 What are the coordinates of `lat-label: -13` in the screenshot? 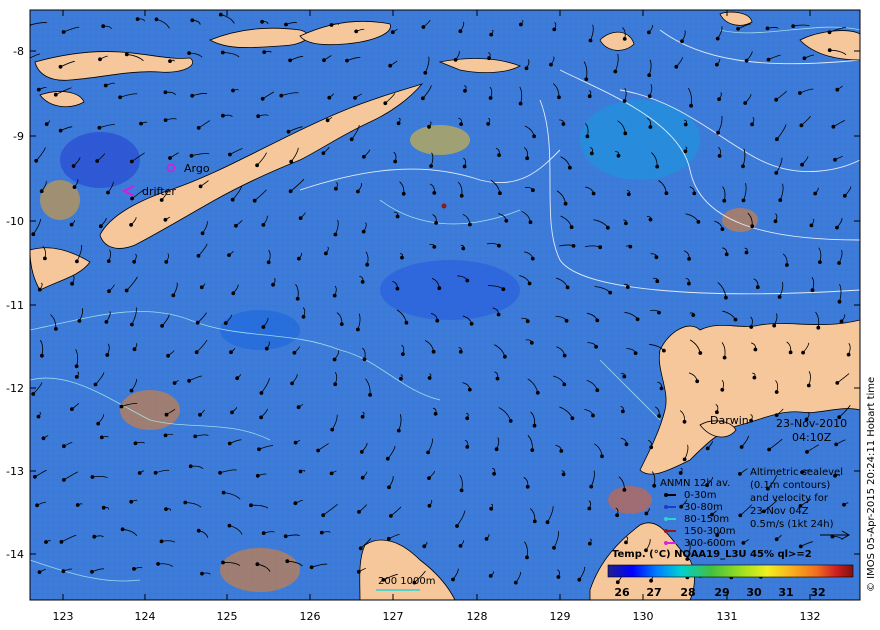 It's located at (15, 471).